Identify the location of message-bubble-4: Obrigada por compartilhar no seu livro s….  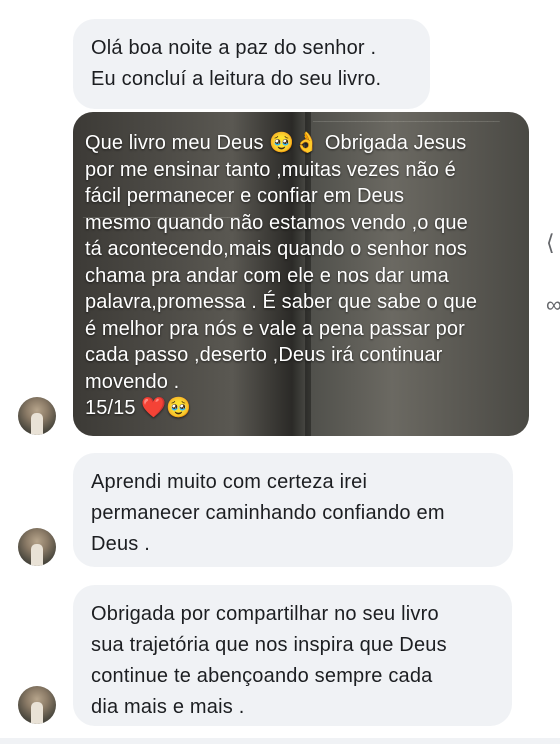
(292, 655).